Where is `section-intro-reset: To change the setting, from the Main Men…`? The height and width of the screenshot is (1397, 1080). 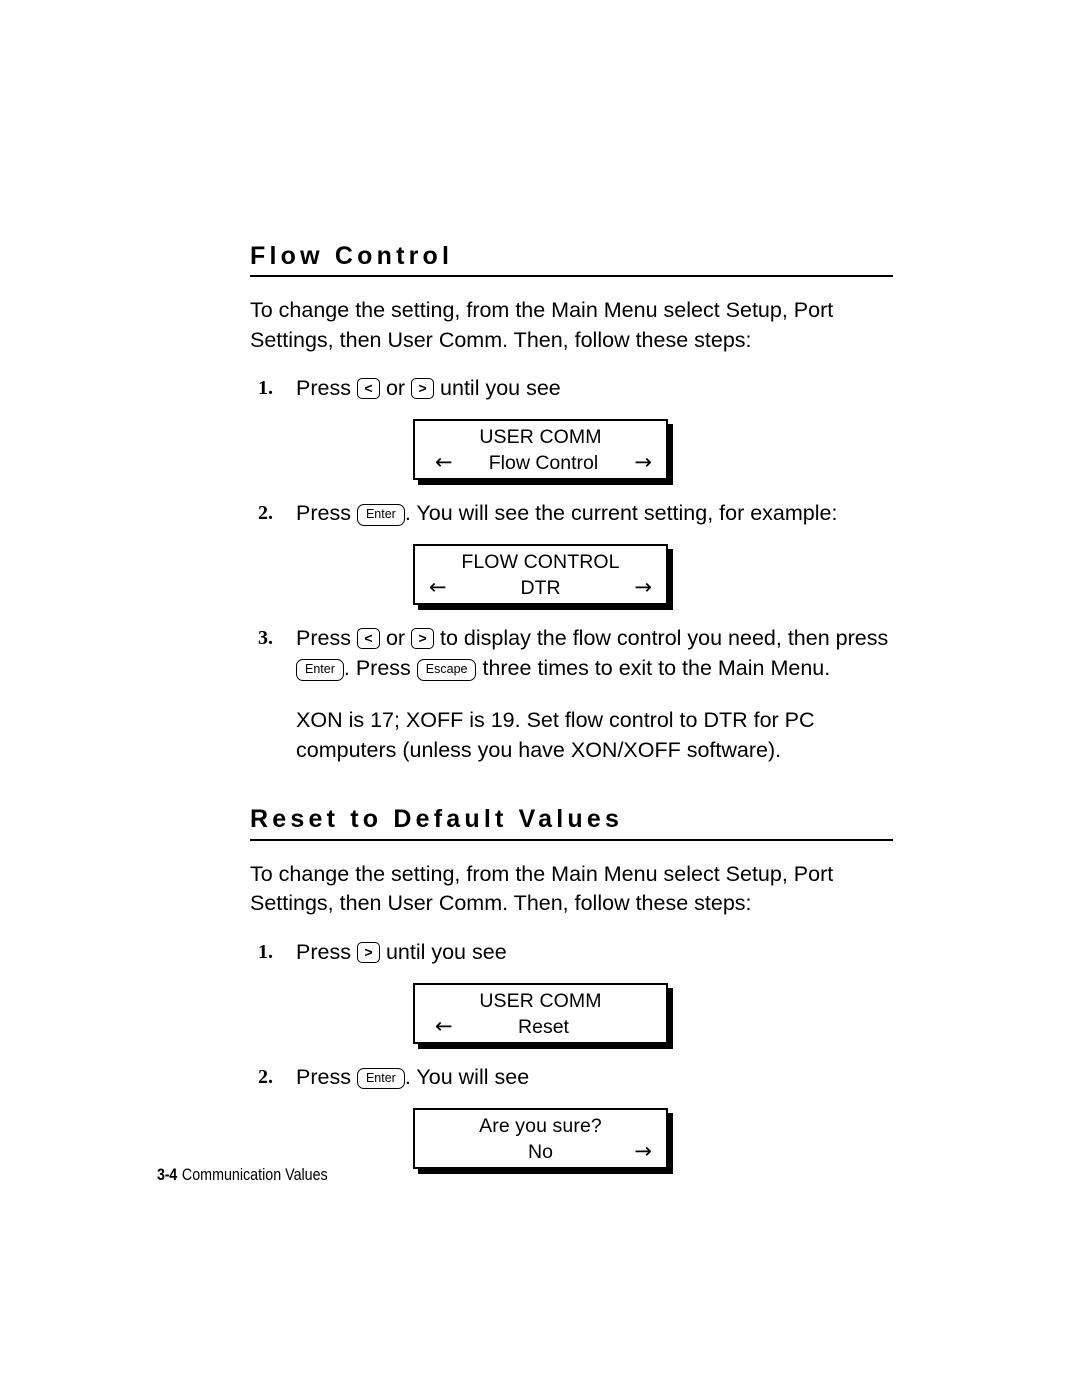 section-intro-reset: To change the setting, from the Main Men… is located at coordinates (542, 888).